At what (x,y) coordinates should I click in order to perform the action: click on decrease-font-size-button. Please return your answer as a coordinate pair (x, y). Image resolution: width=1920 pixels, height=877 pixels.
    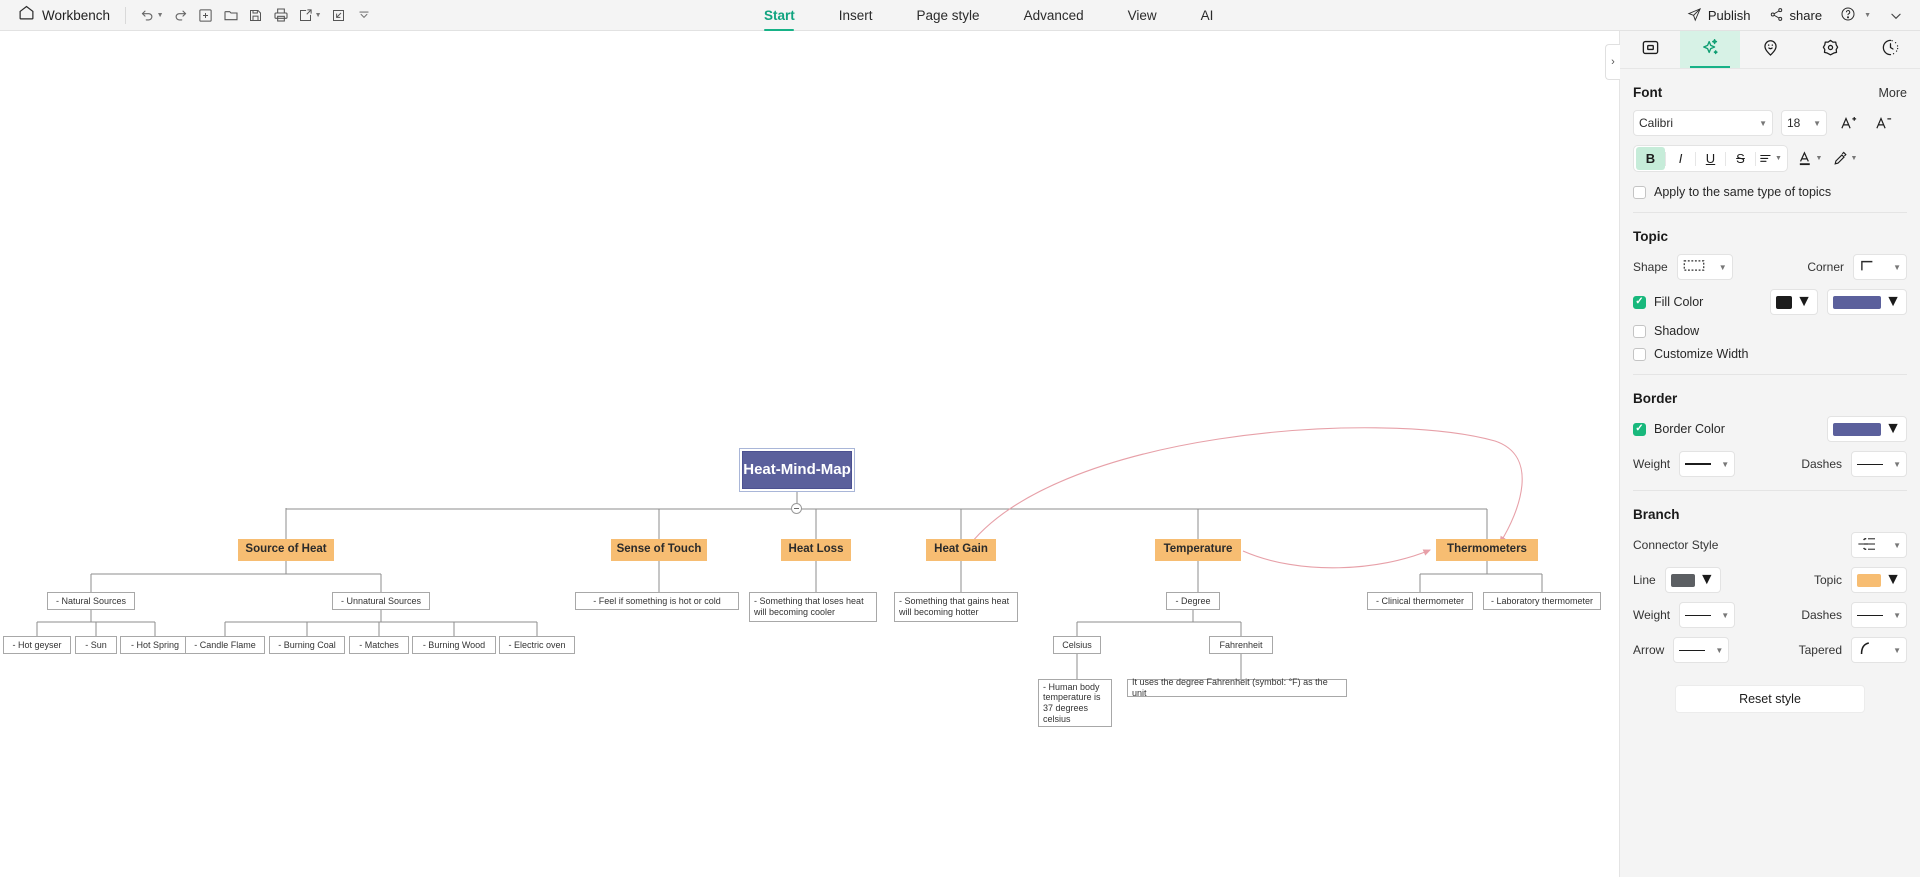
    Looking at the image, I should click on (1883, 123).